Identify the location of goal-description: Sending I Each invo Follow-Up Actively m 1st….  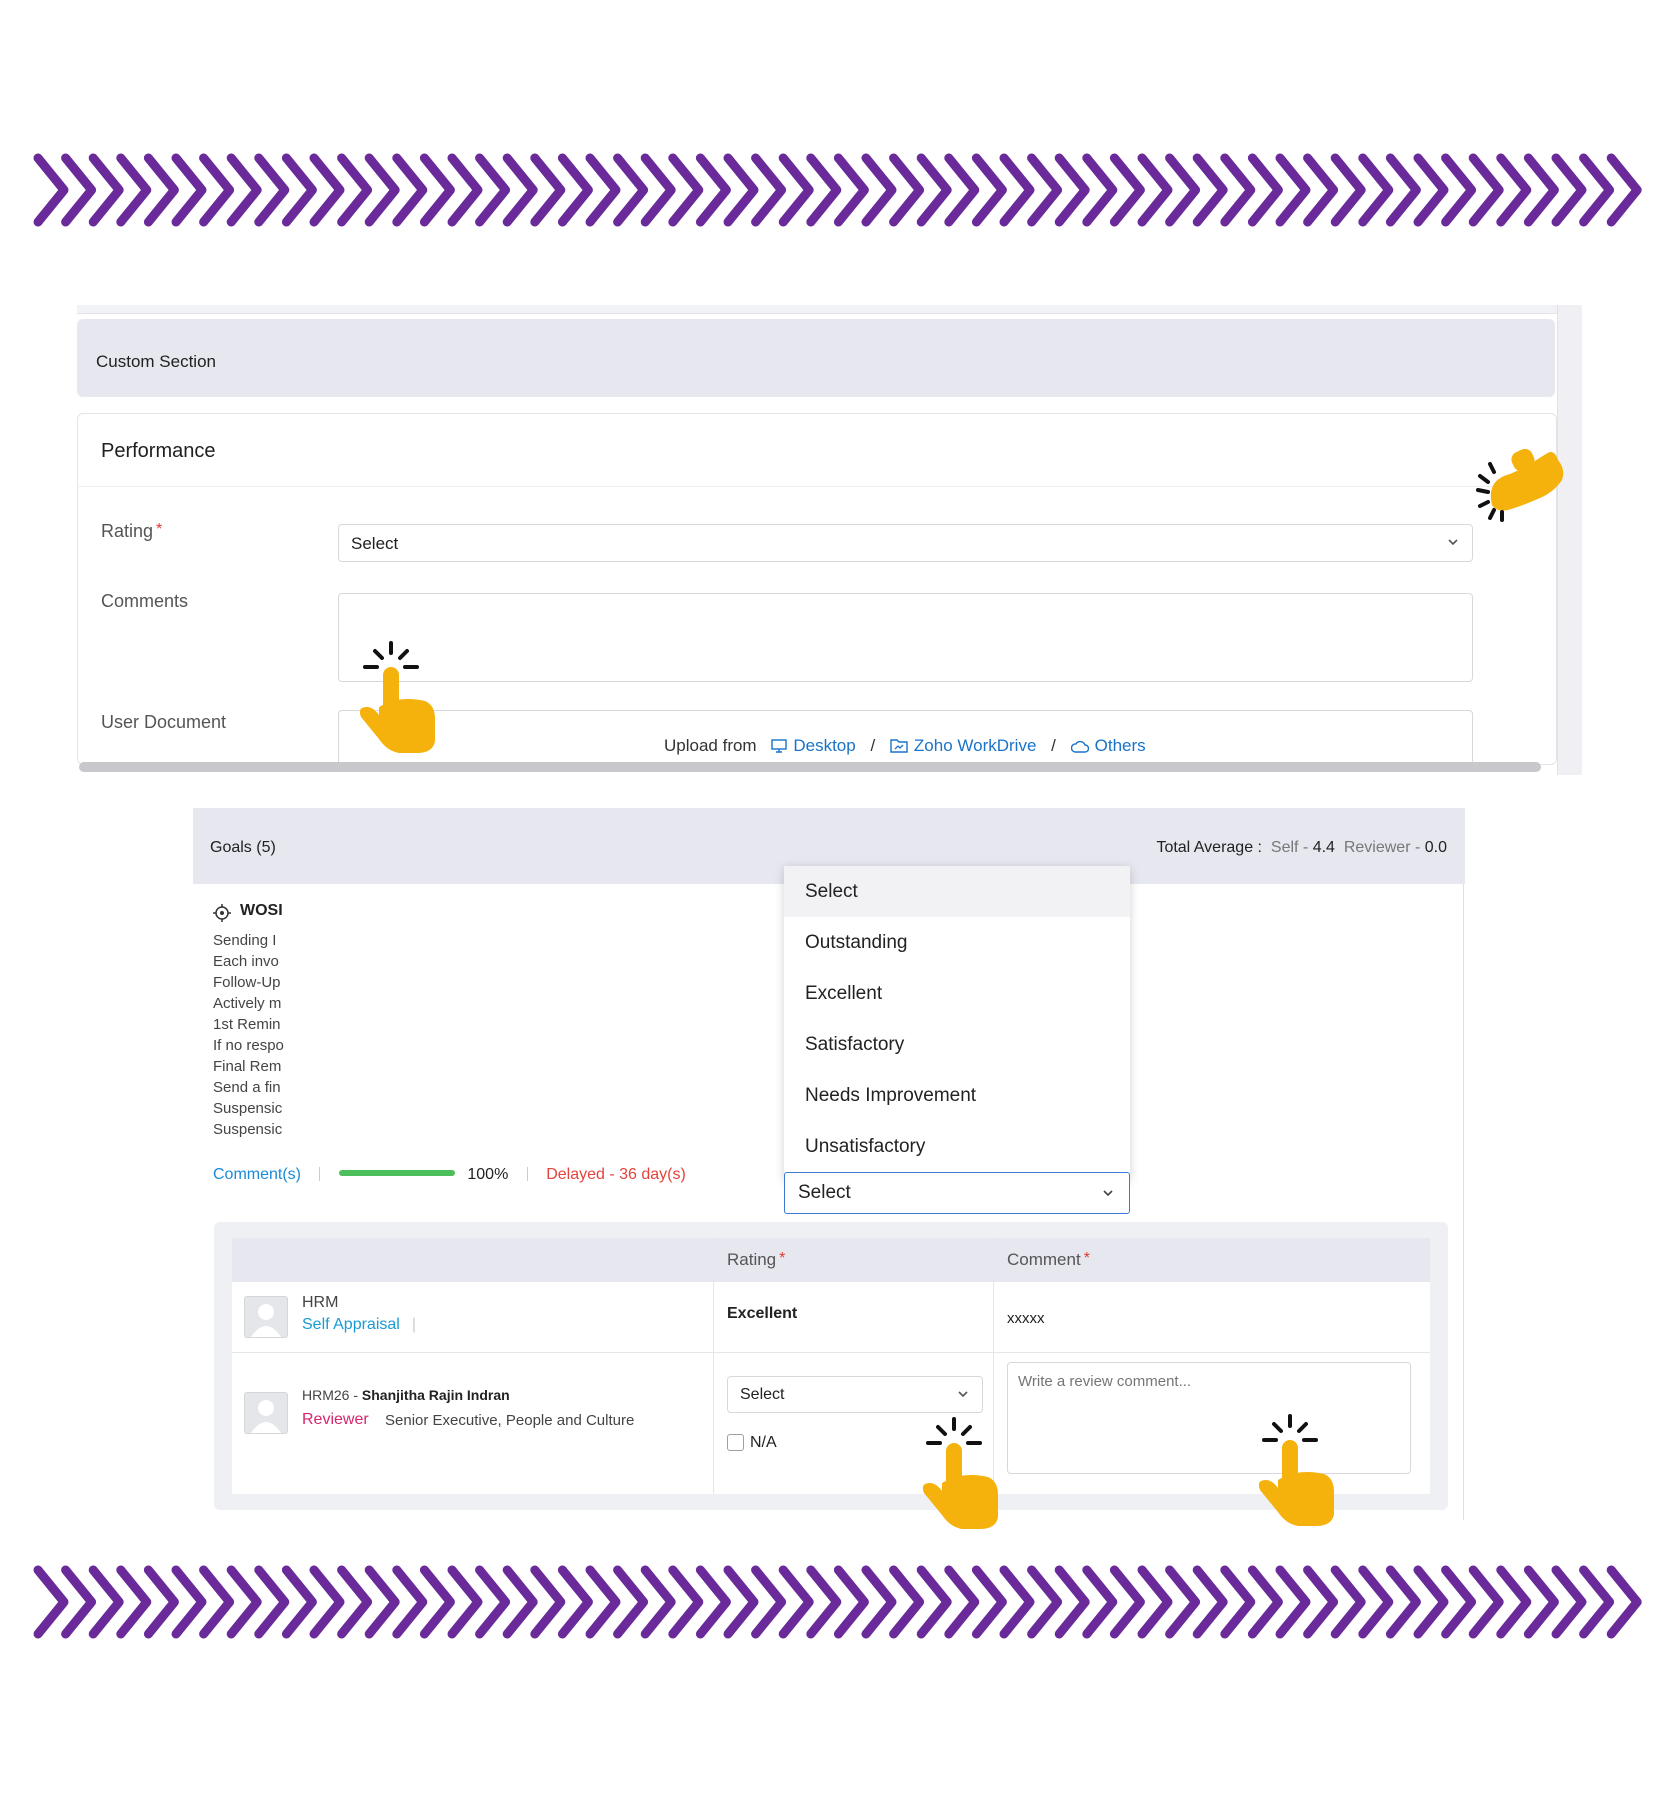
(249, 1037).